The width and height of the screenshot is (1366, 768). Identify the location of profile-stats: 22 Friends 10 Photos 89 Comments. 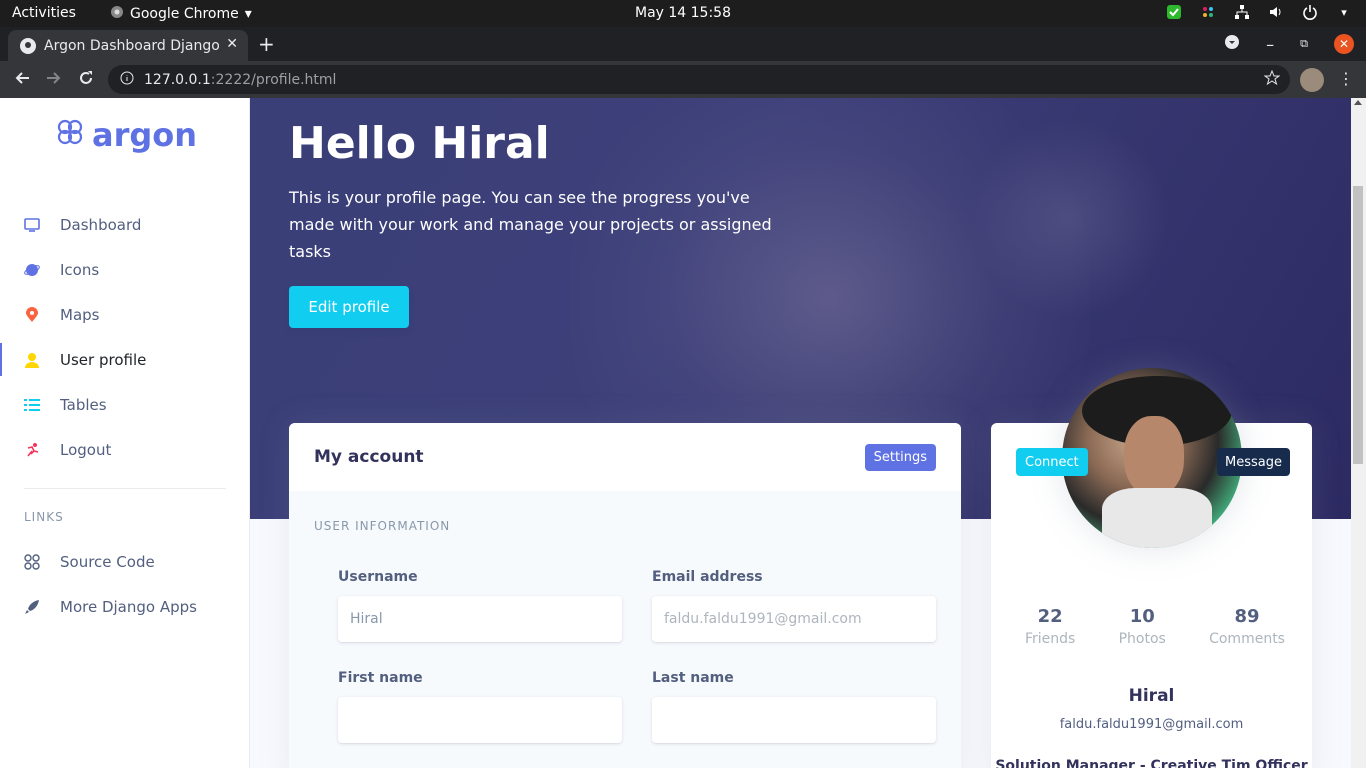
(1155, 626).